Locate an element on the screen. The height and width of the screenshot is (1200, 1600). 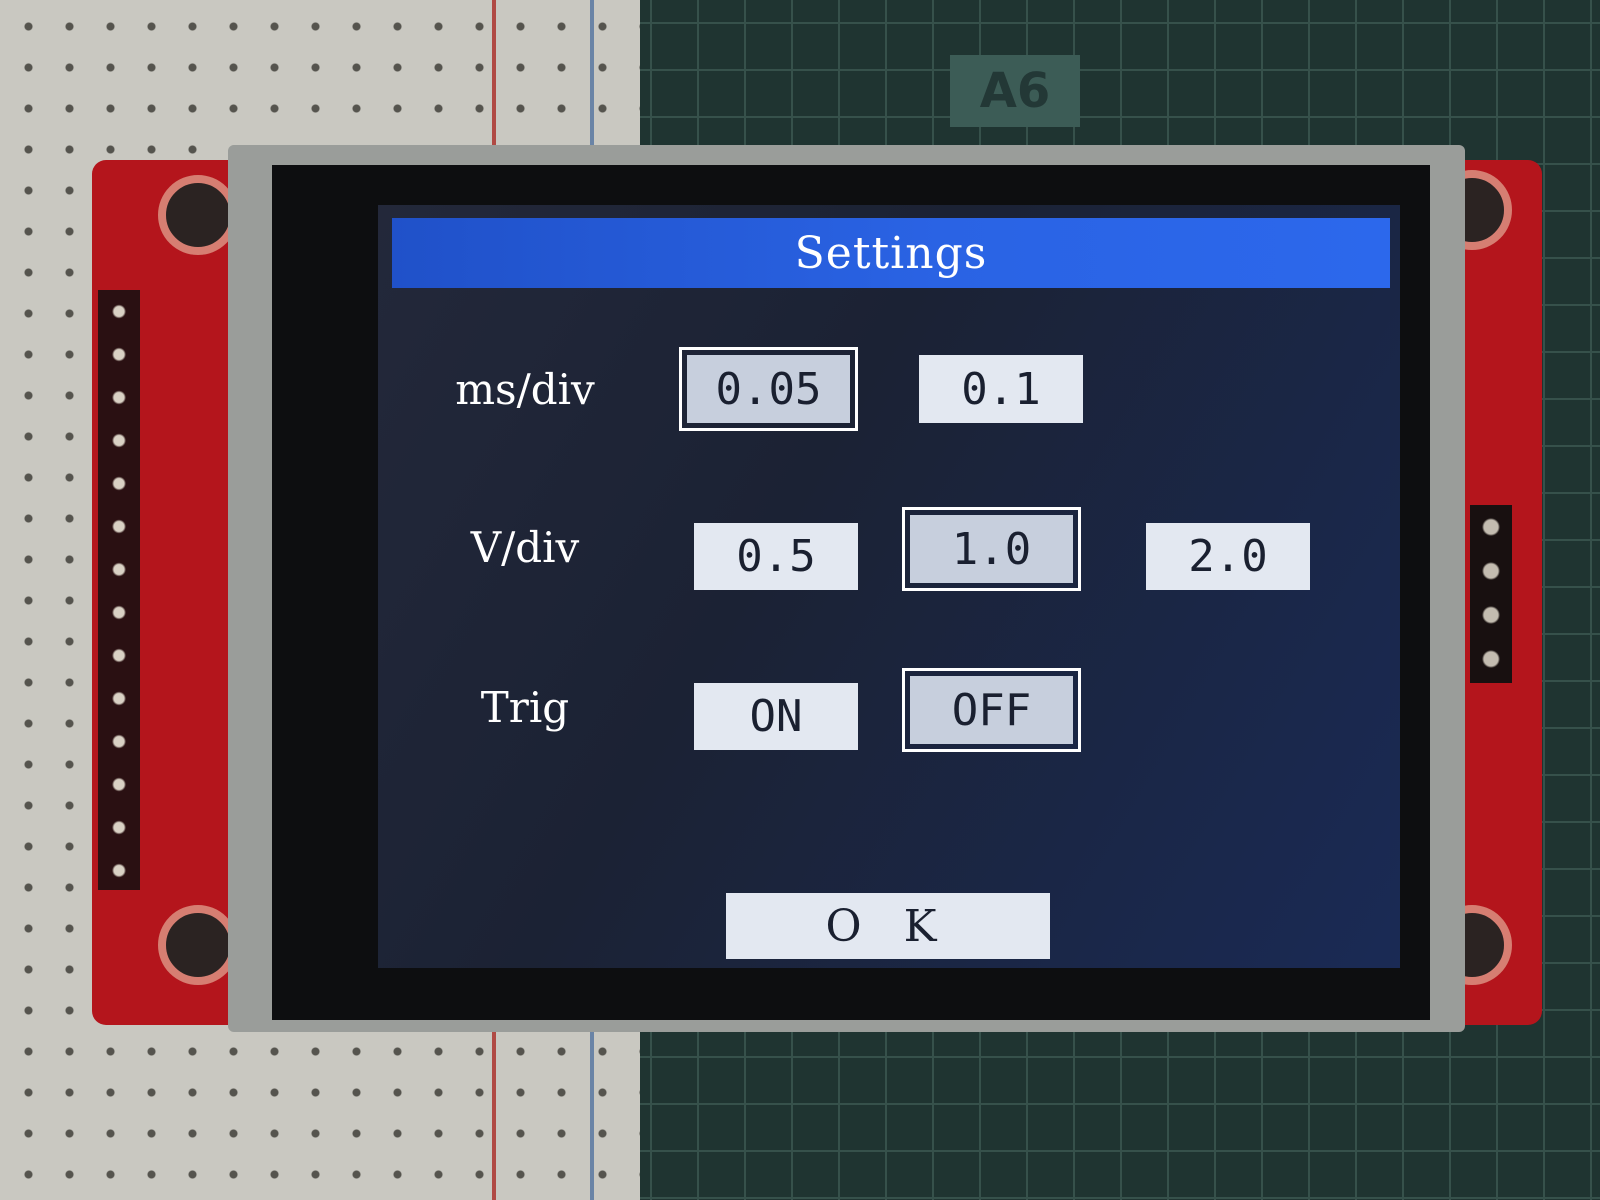
title-bar: Settings is located at coordinates (891, 253).